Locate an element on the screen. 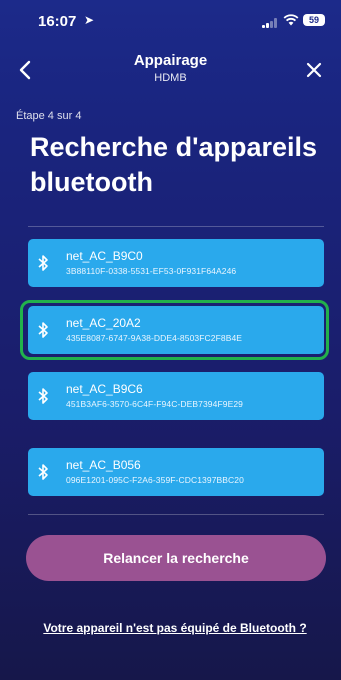  battery-icon: 59 is located at coordinates (314, 20).